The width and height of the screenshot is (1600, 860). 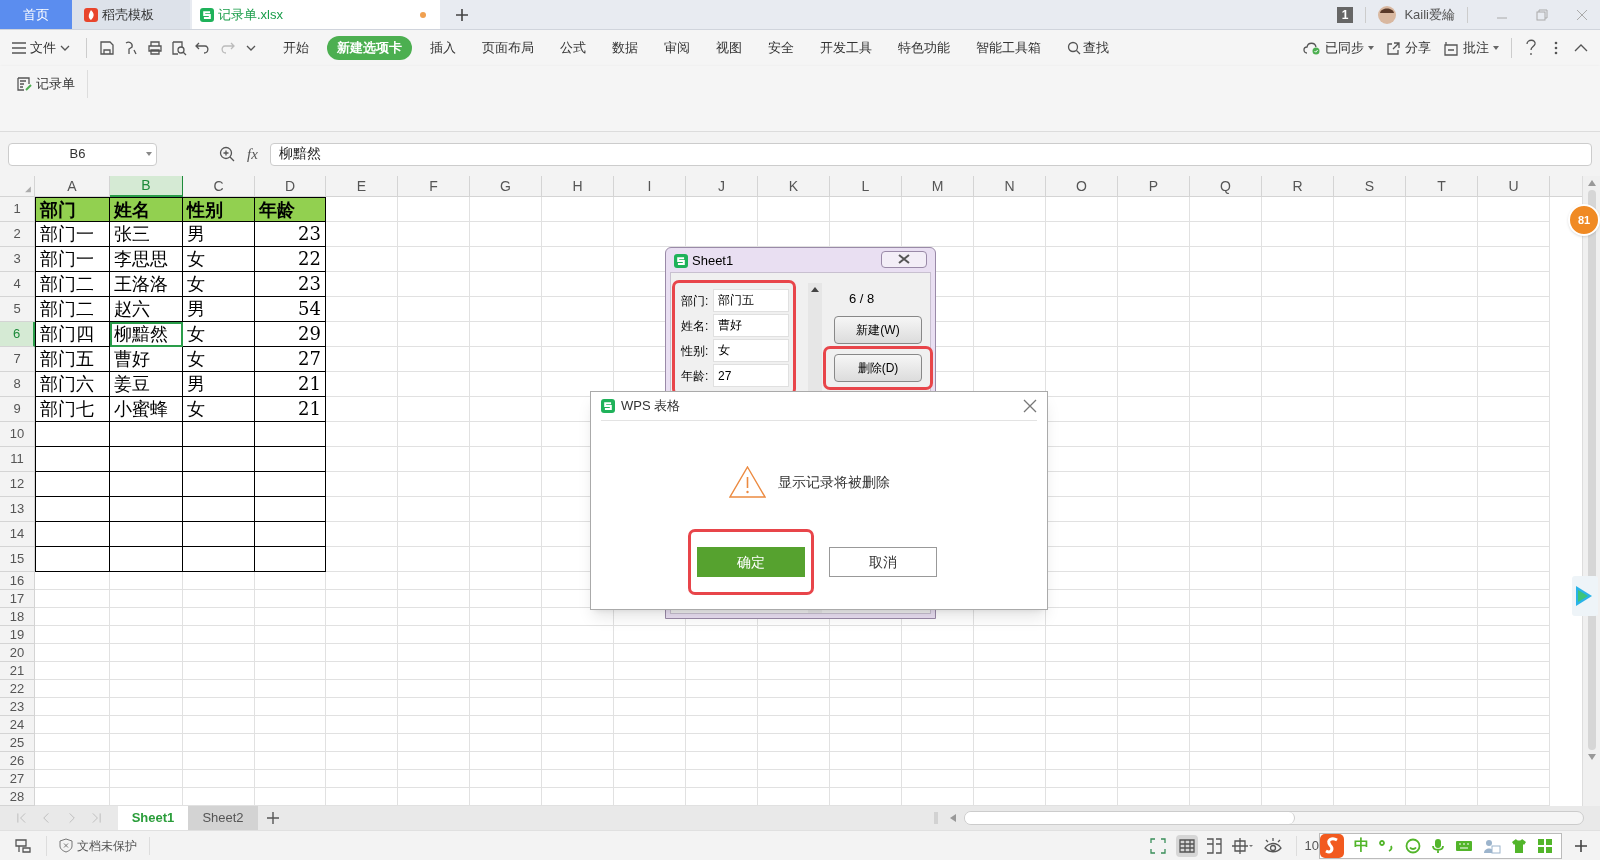 I want to click on table-cell: 小蜜蜂, so click(x=146, y=409).